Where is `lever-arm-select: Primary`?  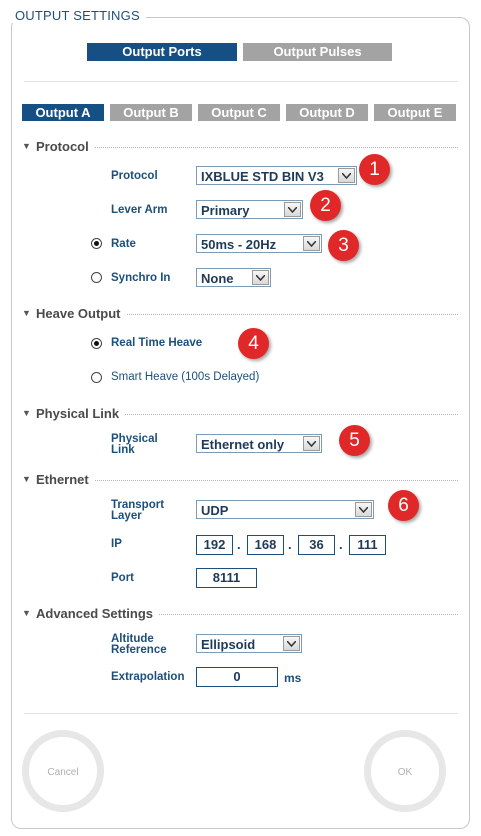
lever-arm-select: Primary is located at coordinates (249, 209).